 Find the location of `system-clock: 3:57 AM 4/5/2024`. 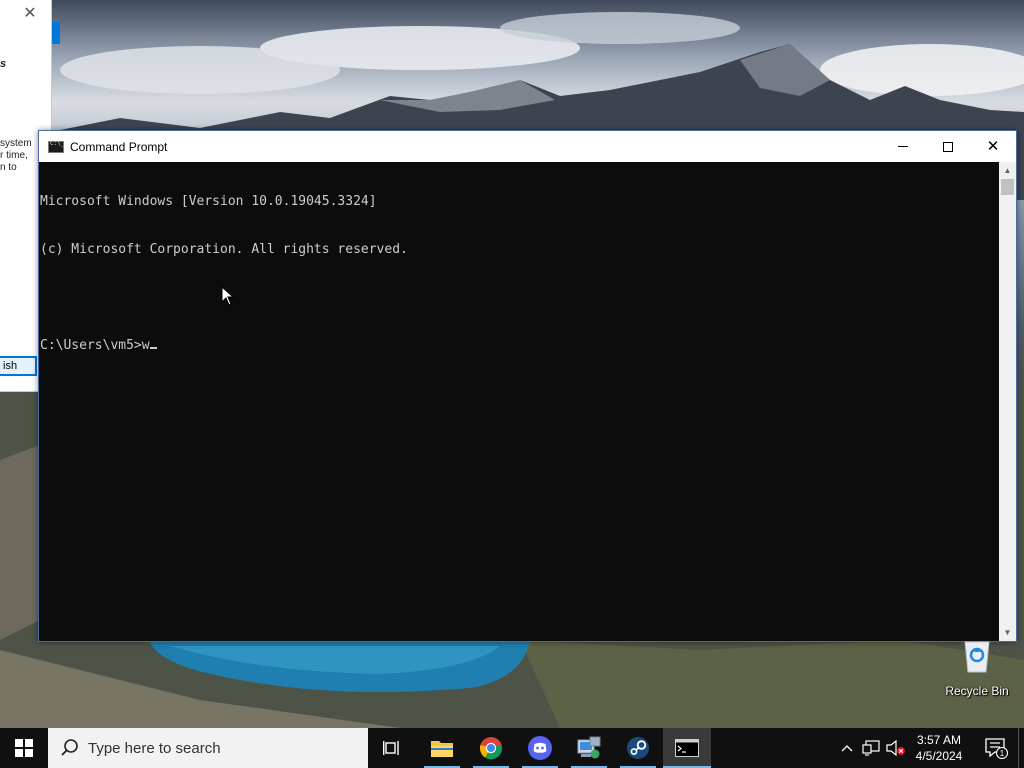

system-clock: 3:57 AM 4/5/2024 is located at coordinates (939, 748).